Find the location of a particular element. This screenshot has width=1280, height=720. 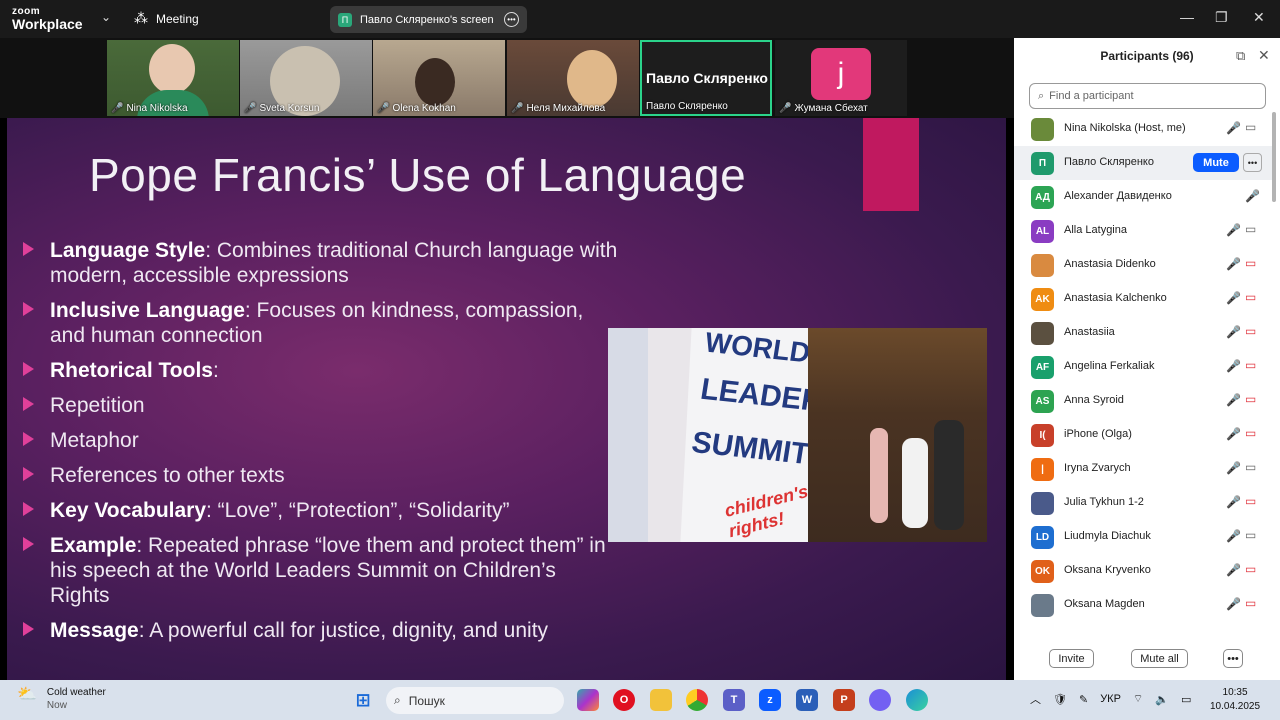

participant-row: I(iPhone (Olga) 🎤 ▭ is located at coordinates (1143, 435).